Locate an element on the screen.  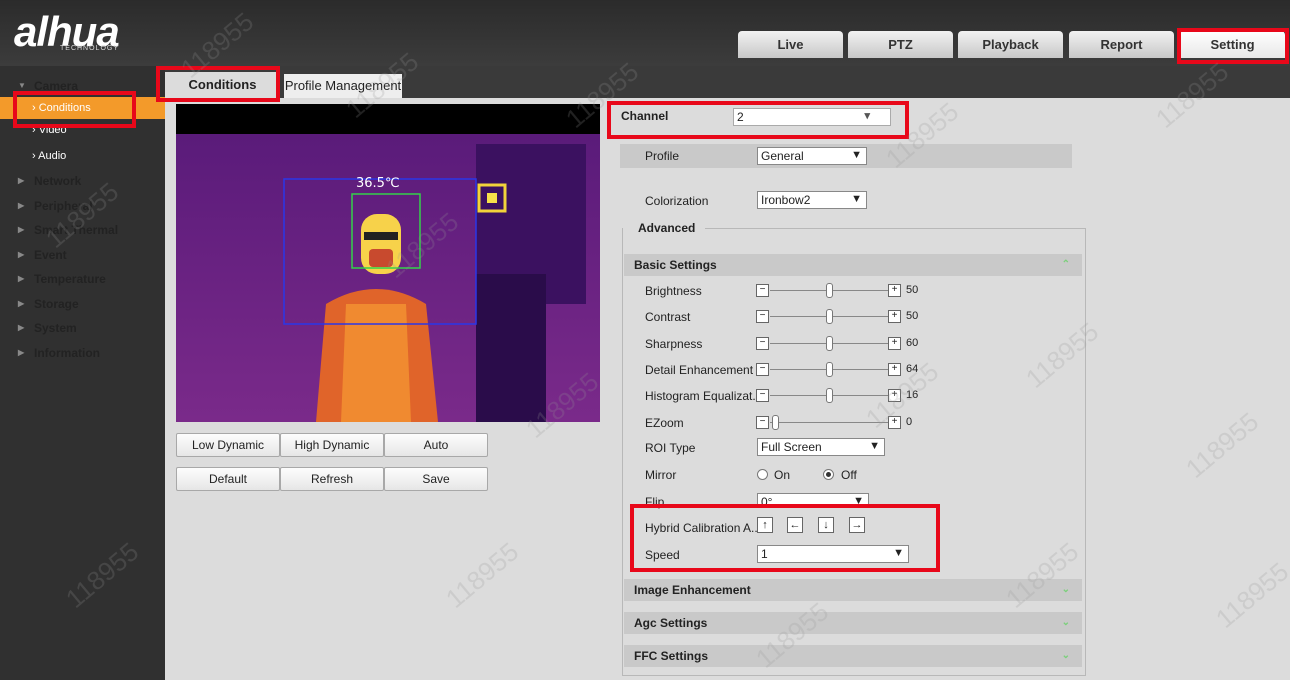
chevron-down-icon: ▼ is located at coordinates (856, 155).